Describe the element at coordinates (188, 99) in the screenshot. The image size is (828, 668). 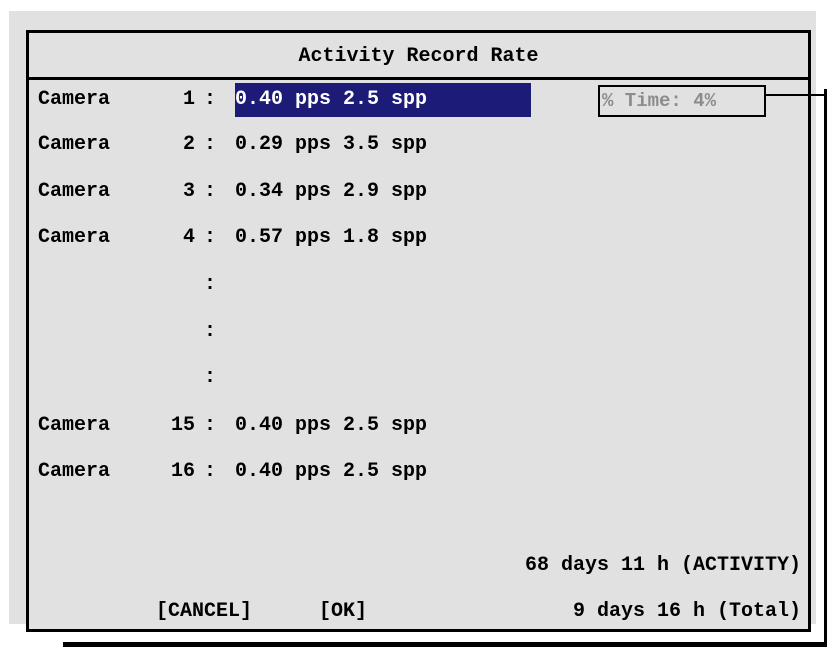
I see `camera-number: 1` at that location.